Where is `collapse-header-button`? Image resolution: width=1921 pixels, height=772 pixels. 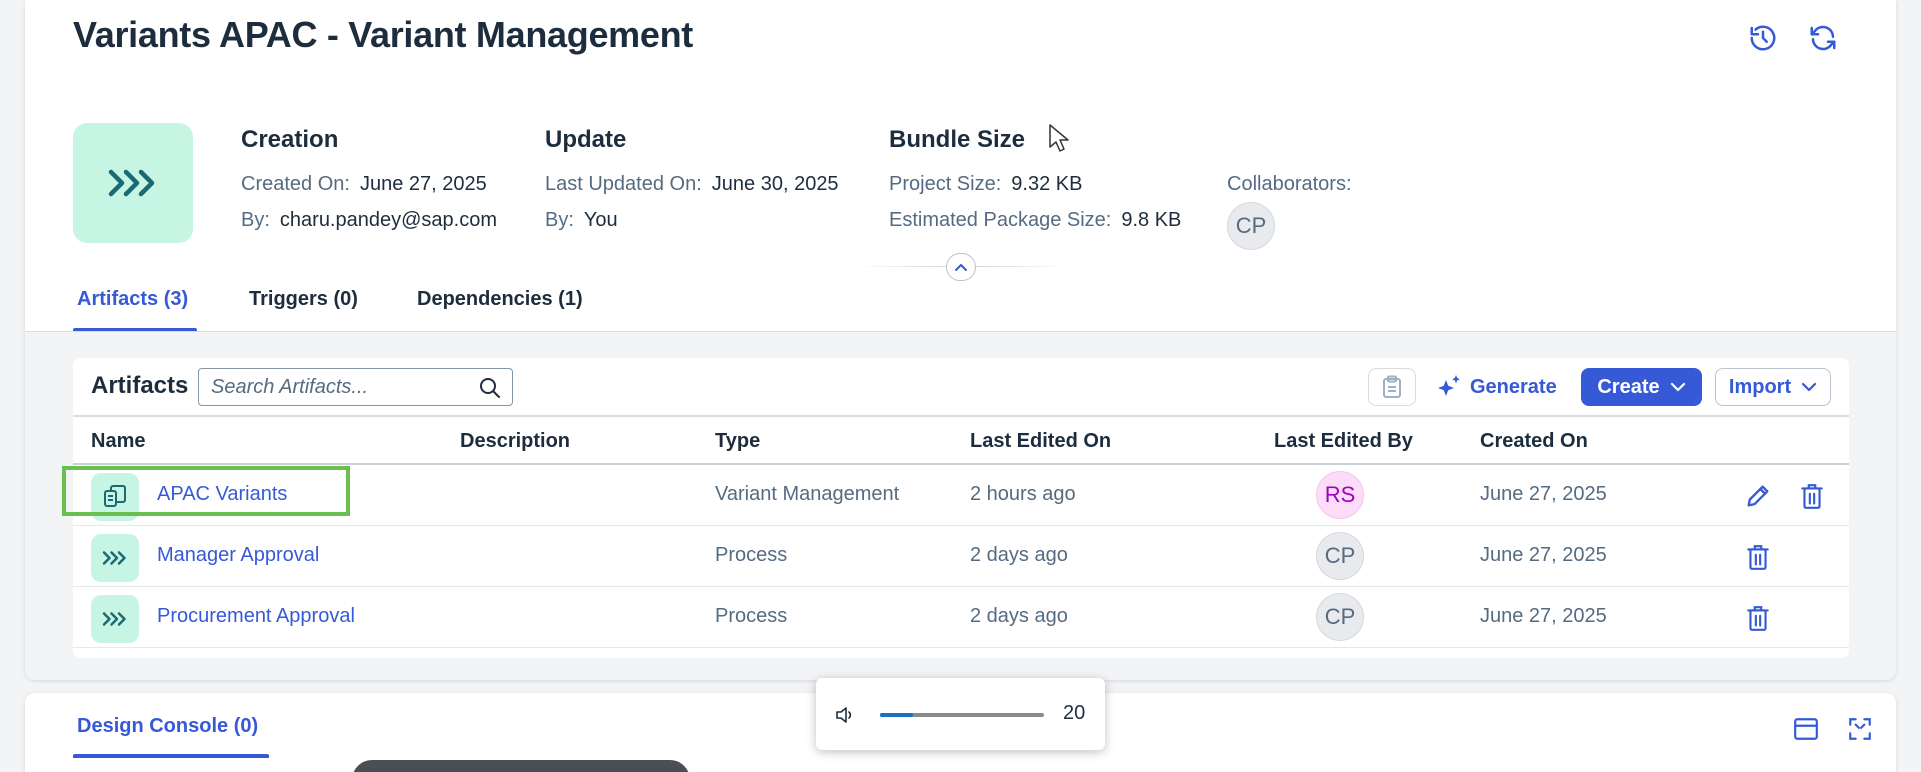 collapse-header-button is located at coordinates (961, 267).